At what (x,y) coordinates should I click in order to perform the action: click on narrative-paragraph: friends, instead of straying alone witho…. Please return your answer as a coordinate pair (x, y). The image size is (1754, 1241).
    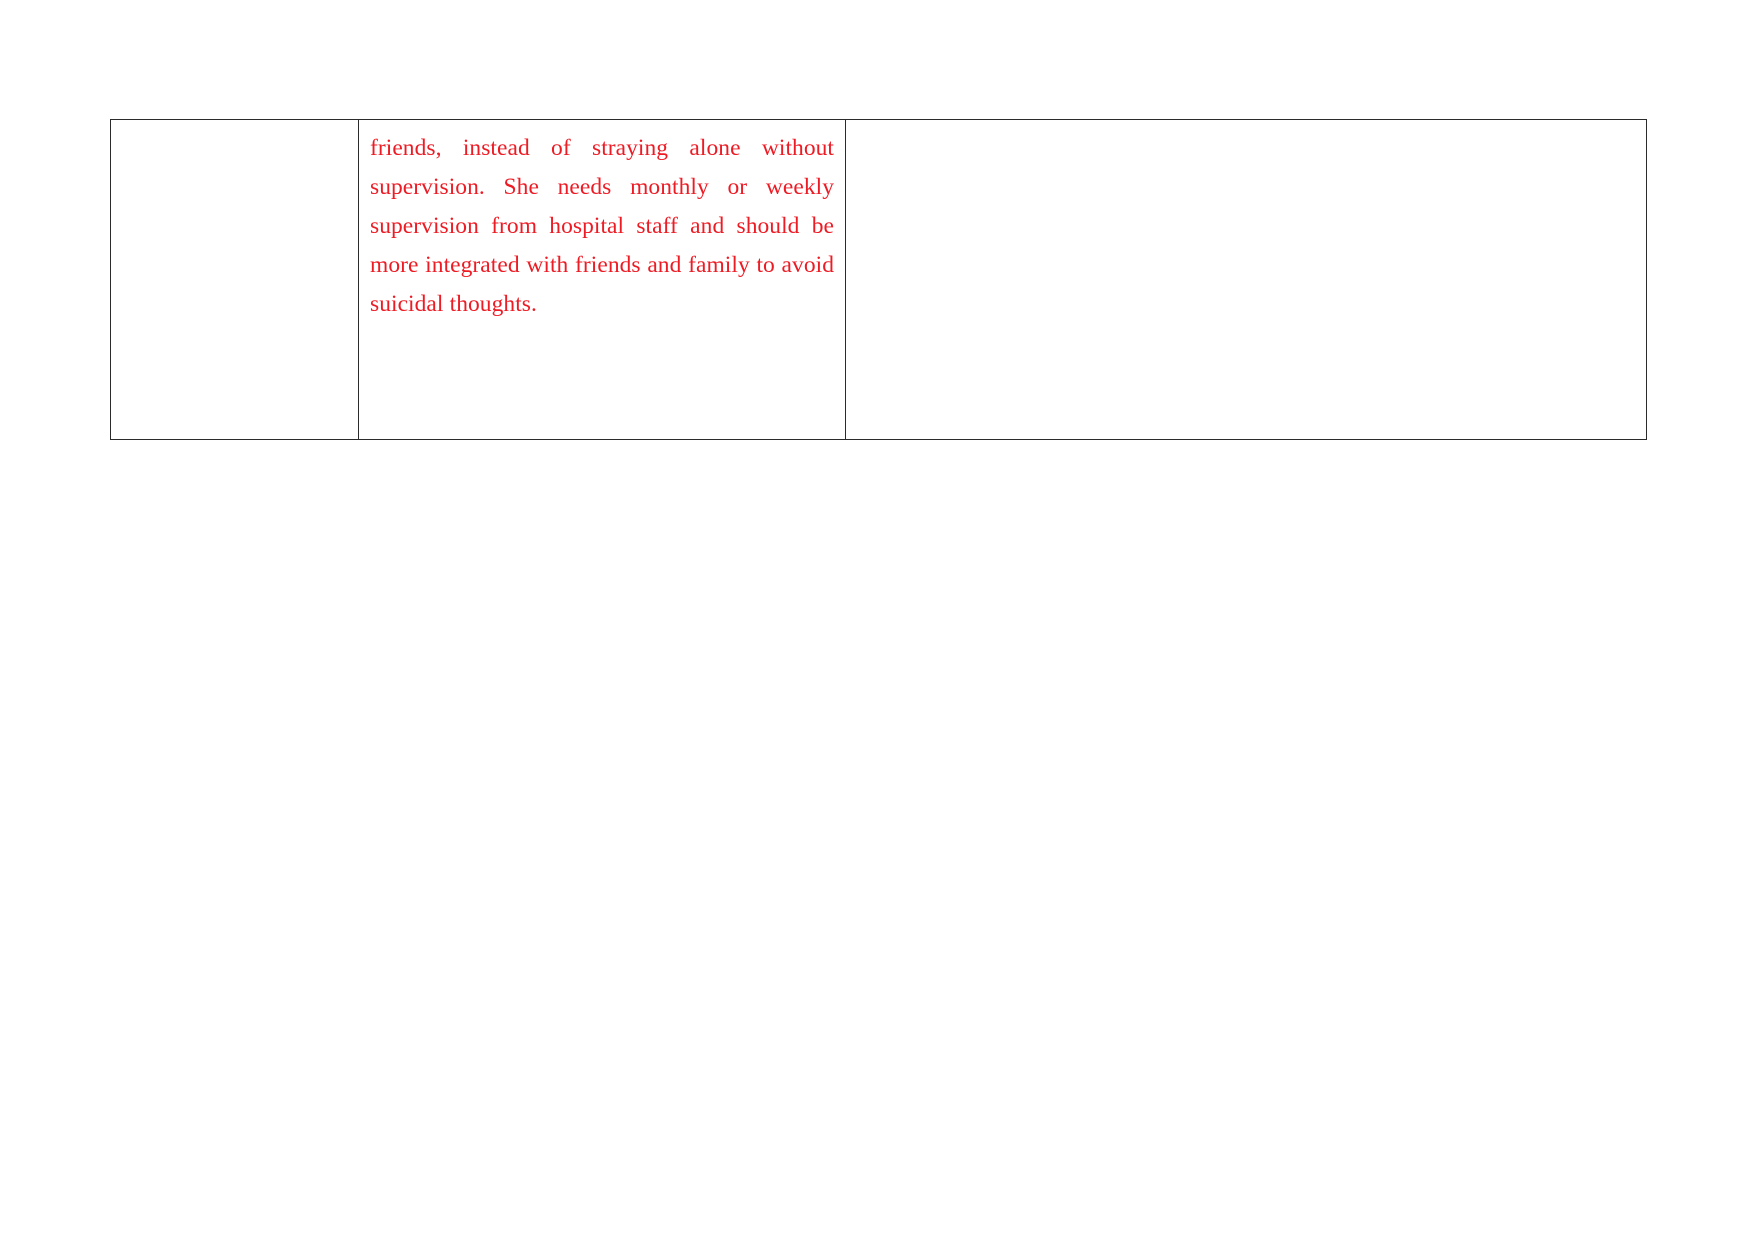
    Looking at the image, I should click on (602, 226).